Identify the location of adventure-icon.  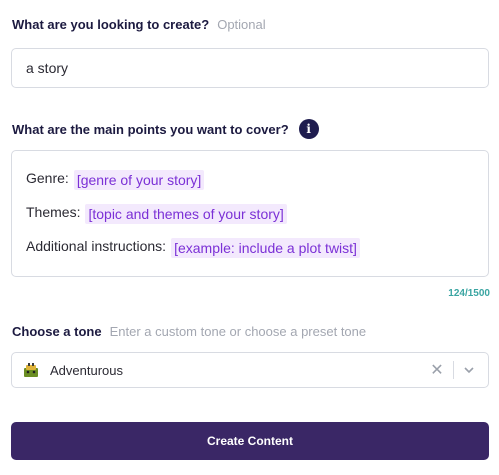
(31, 370).